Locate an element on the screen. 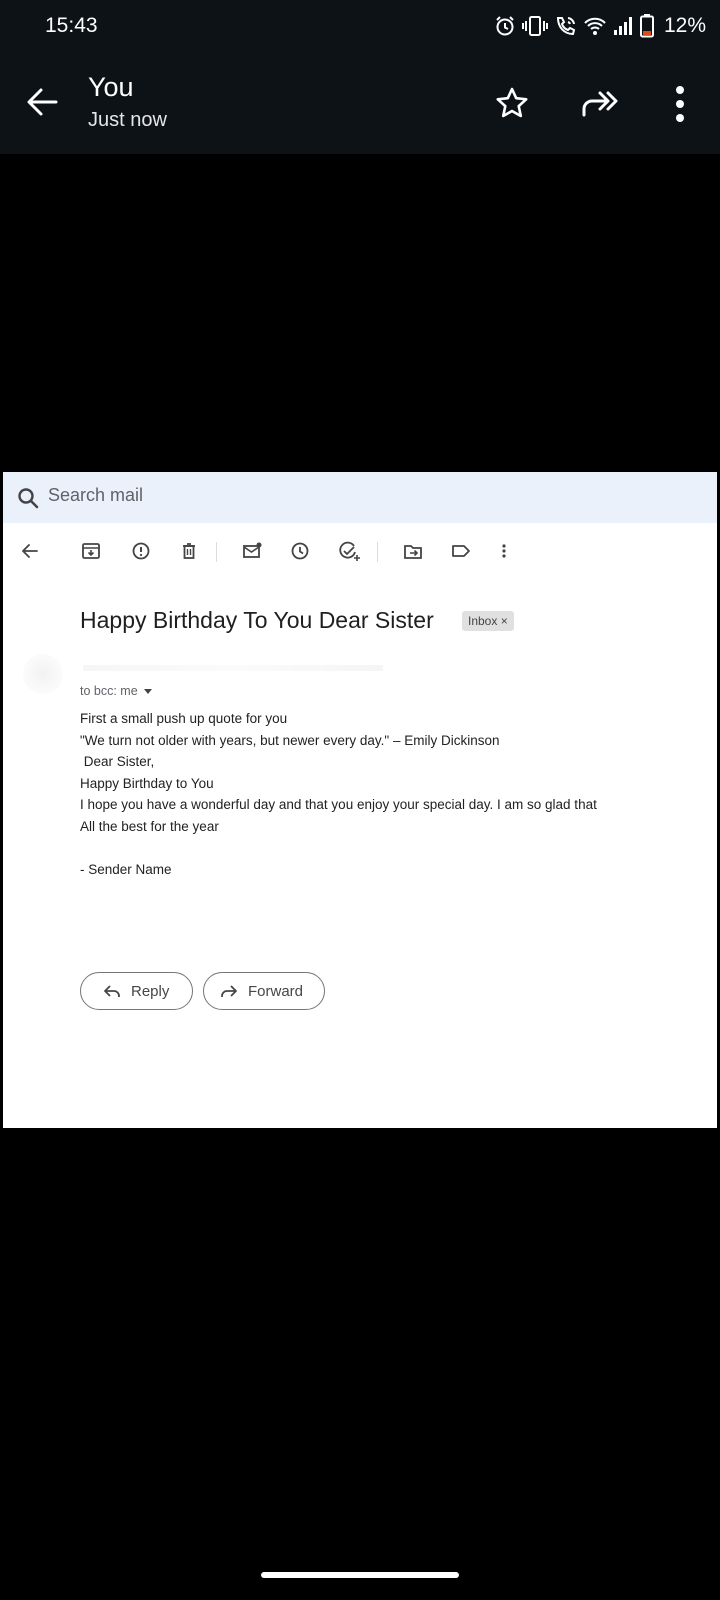 Image resolution: width=720 pixels, height=1600 pixels. forward-icon is located at coordinates (229, 991).